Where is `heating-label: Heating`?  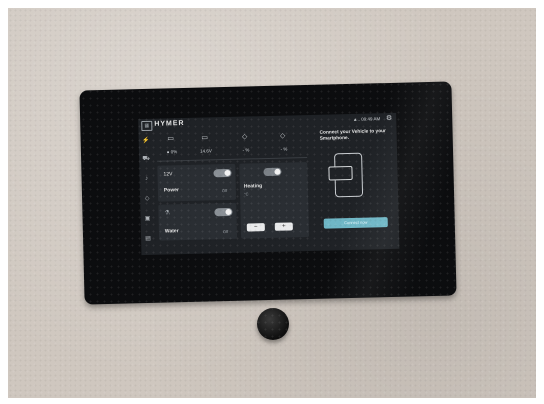
heating-label: Heating is located at coordinates (253, 186).